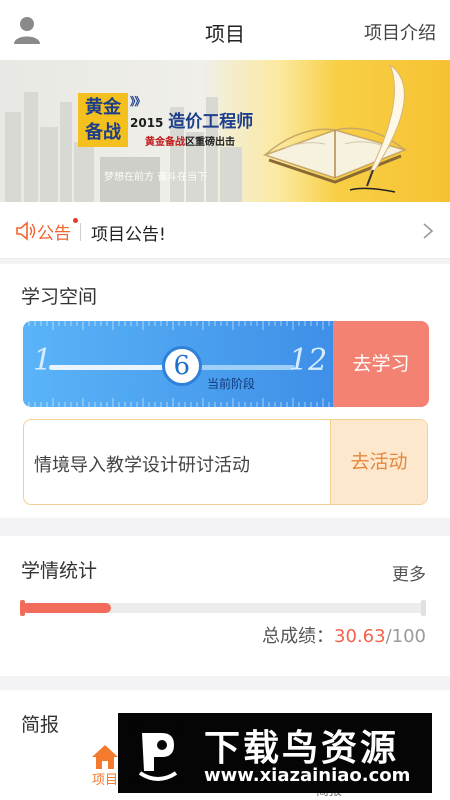 Image resolution: width=450 pixels, height=800 pixels. I want to click on notice-bar: 公告 项目公告!, so click(225, 230).